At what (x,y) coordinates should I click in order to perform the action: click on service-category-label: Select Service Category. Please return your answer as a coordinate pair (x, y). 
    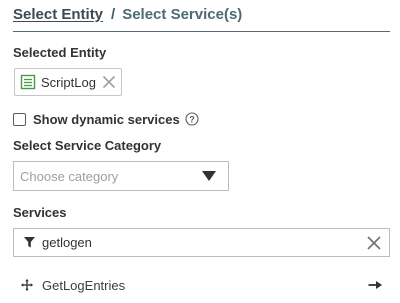
    Looking at the image, I should click on (87, 145).